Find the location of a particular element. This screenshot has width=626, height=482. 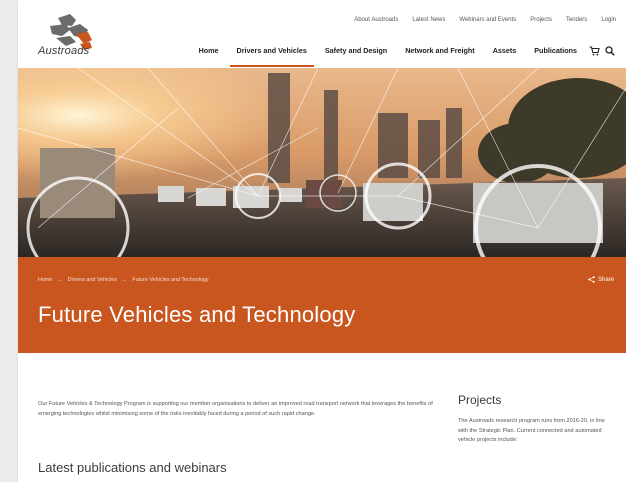

nav-item-home: Home is located at coordinates (209, 51).